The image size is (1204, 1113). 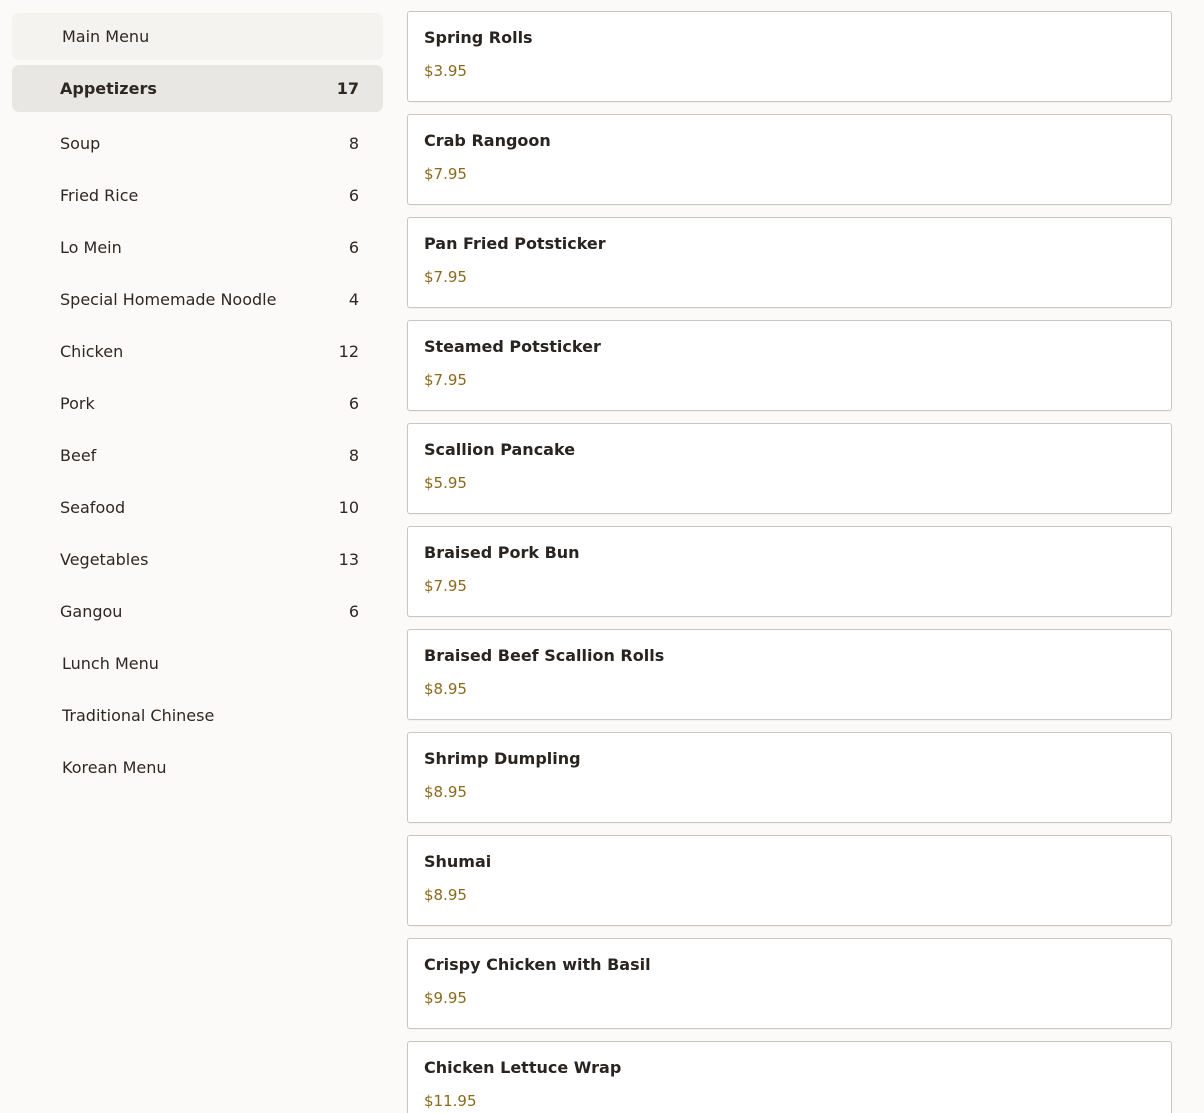 I want to click on category-label: Soup, so click(x=80, y=143).